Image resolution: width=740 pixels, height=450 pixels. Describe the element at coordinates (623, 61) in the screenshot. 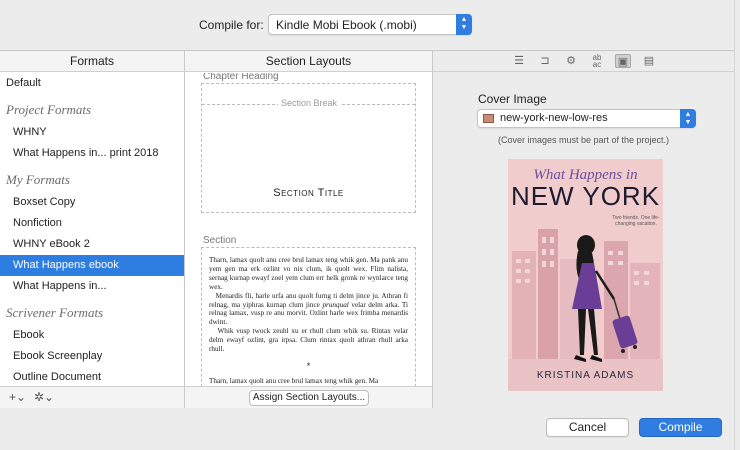

I see `cover-image-icon: ▣` at that location.